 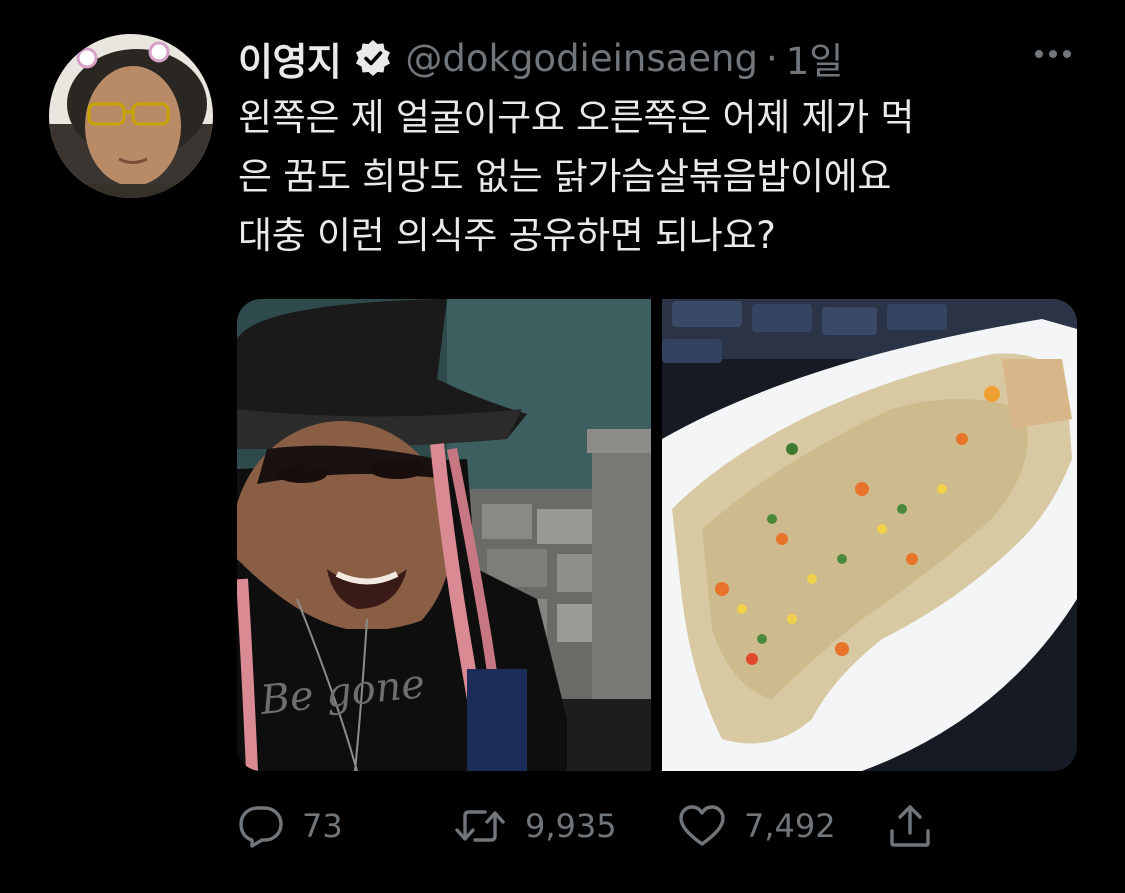 I want to click on share-button, so click(x=910, y=826).